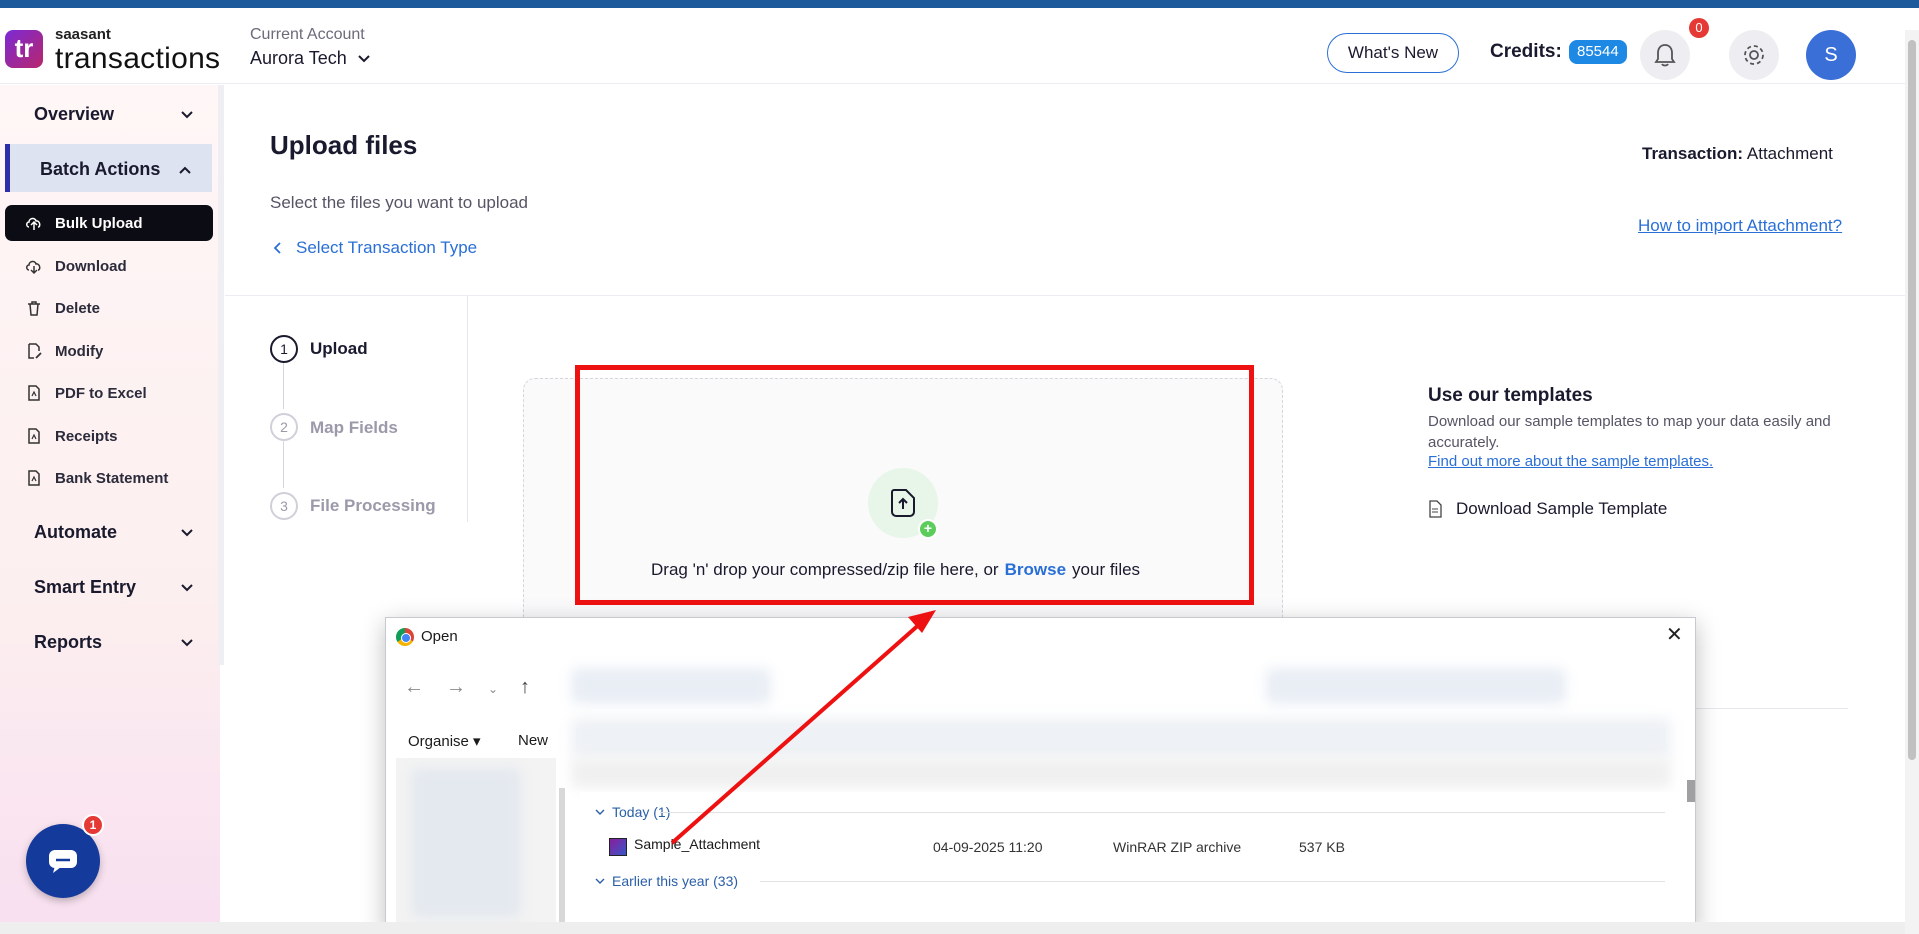 The width and height of the screenshot is (1919, 934). Describe the element at coordinates (414, 687) in the screenshot. I see `back-arrow-icon: ←` at that location.